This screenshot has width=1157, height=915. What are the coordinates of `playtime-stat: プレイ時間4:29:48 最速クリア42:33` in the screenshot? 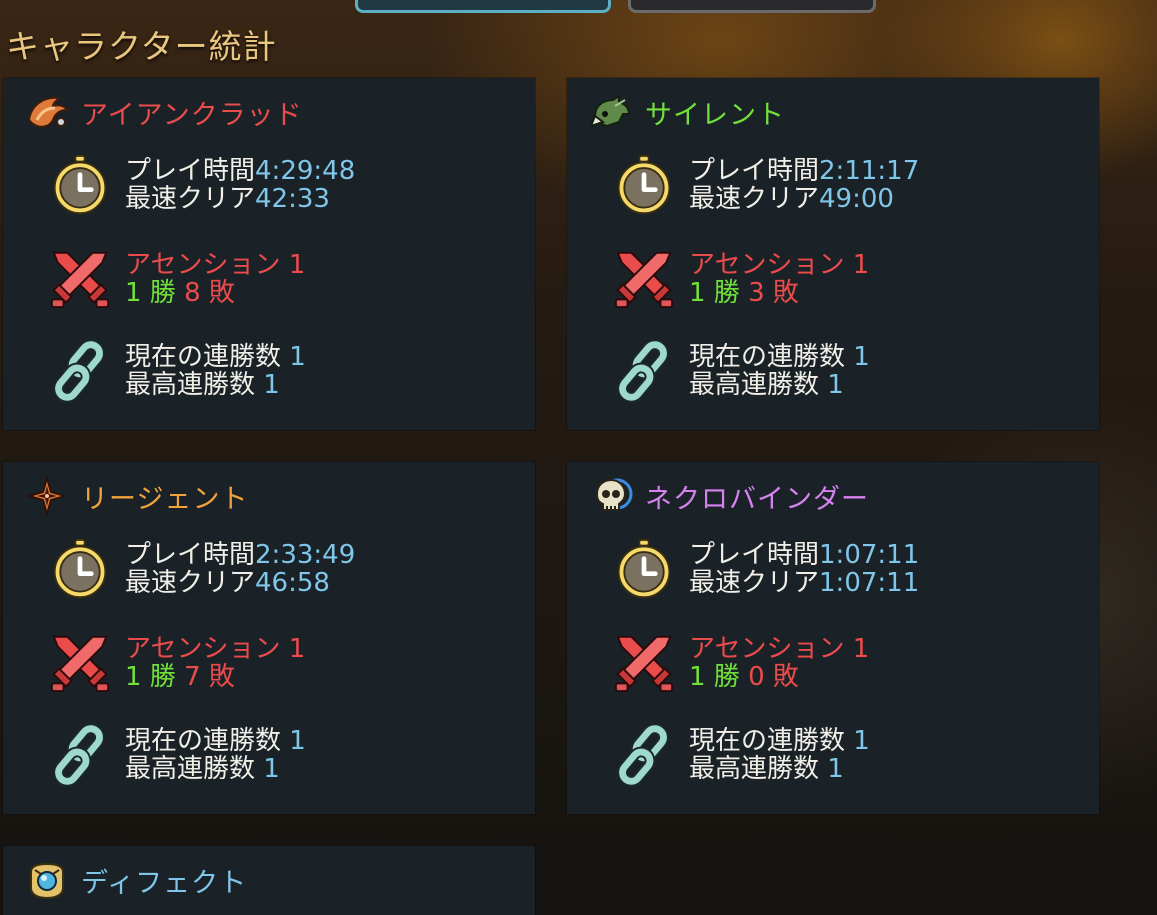 It's located at (201, 185).